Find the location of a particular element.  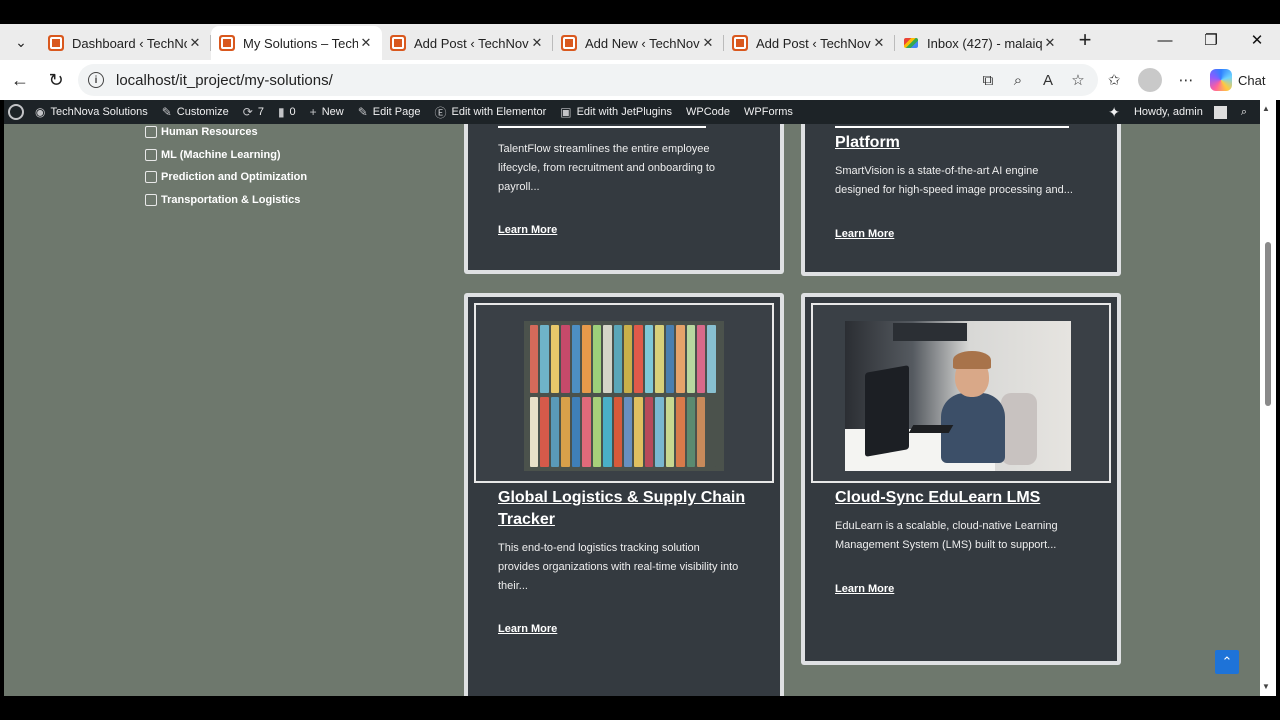

pencil-icon: ✎ is located at coordinates (362, 112).